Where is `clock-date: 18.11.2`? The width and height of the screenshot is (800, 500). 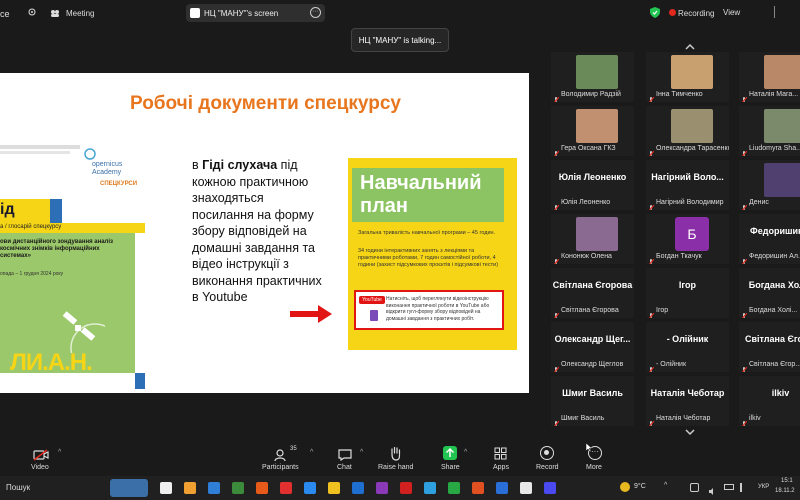 clock-date: 18.11.2 is located at coordinates (785, 491).